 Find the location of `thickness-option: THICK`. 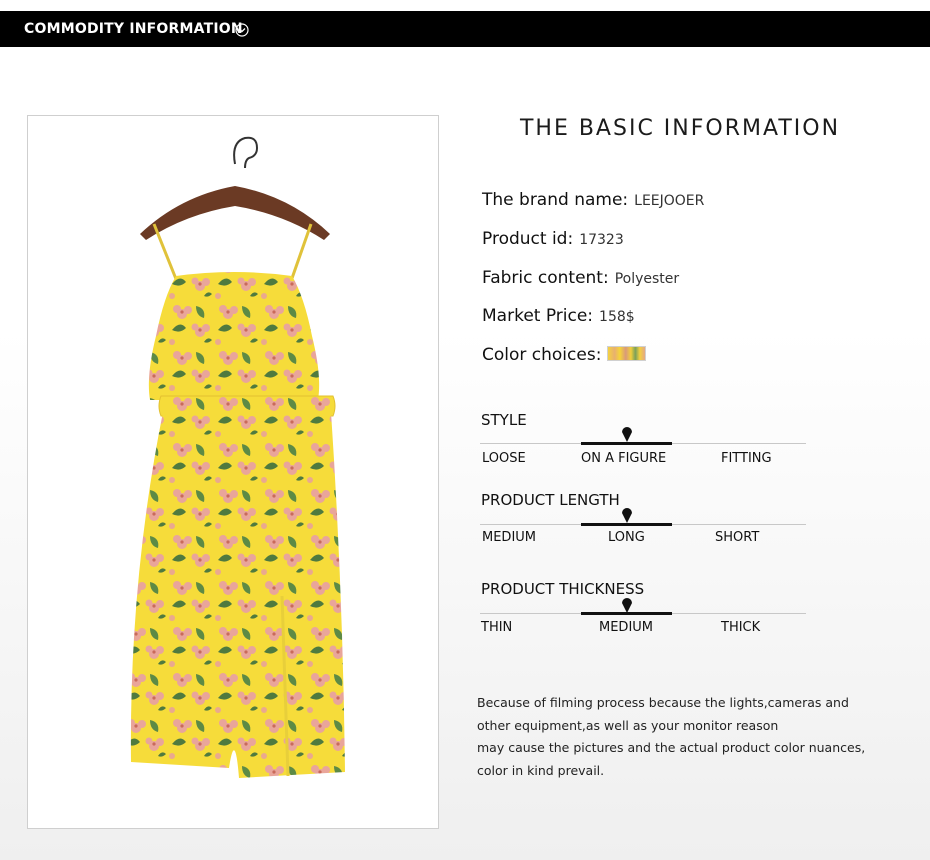

thickness-option: THICK is located at coordinates (740, 627).